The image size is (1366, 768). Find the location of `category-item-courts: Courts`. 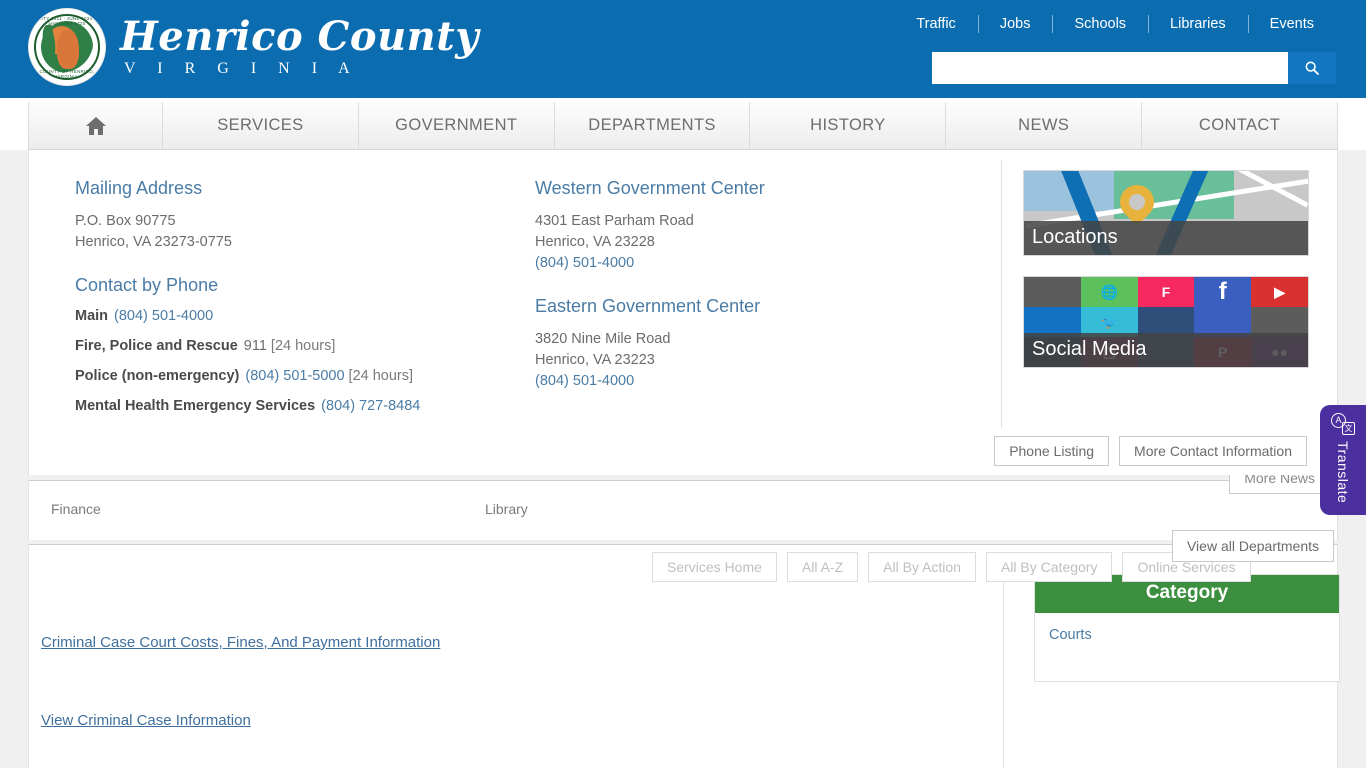

category-item-courts: Courts is located at coordinates (1187, 635).